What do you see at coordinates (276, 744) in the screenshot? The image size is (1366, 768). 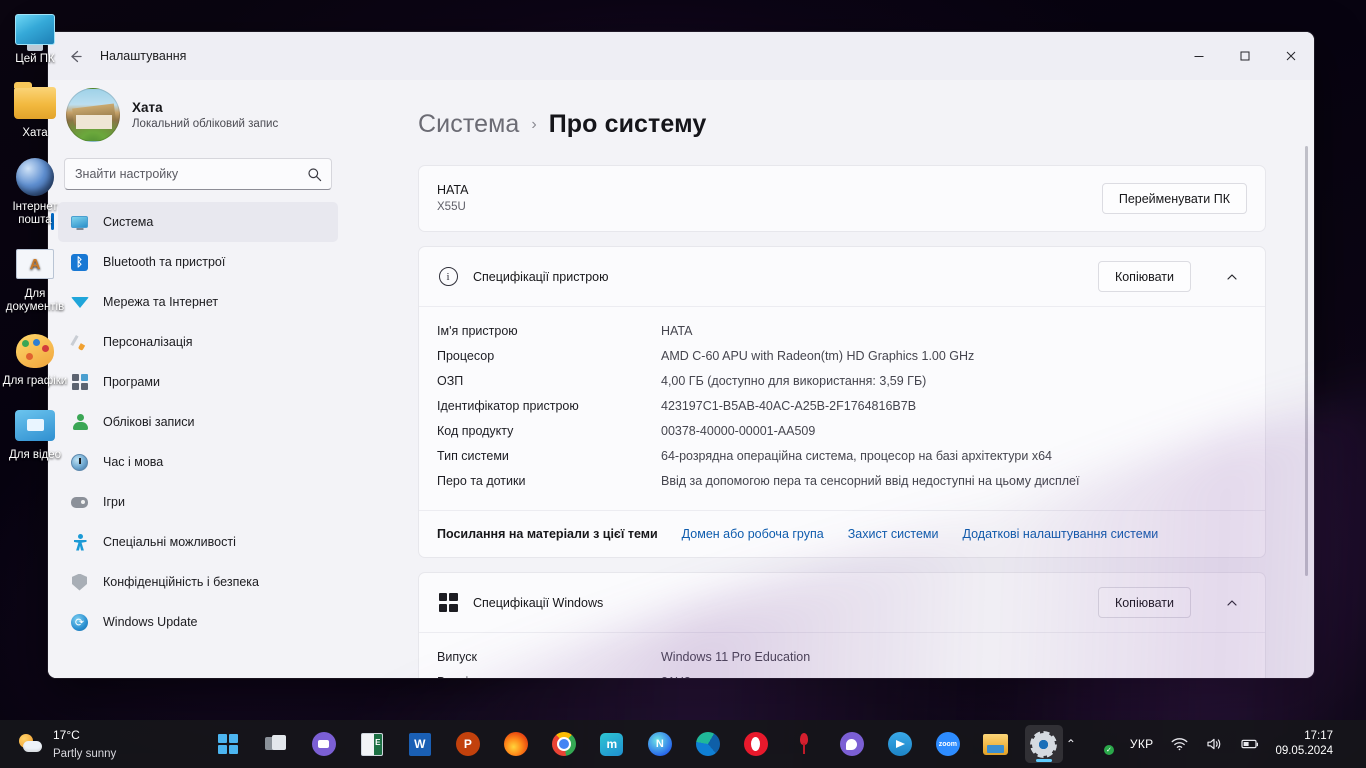 I see `task-view-button` at bounding box center [276, 744].